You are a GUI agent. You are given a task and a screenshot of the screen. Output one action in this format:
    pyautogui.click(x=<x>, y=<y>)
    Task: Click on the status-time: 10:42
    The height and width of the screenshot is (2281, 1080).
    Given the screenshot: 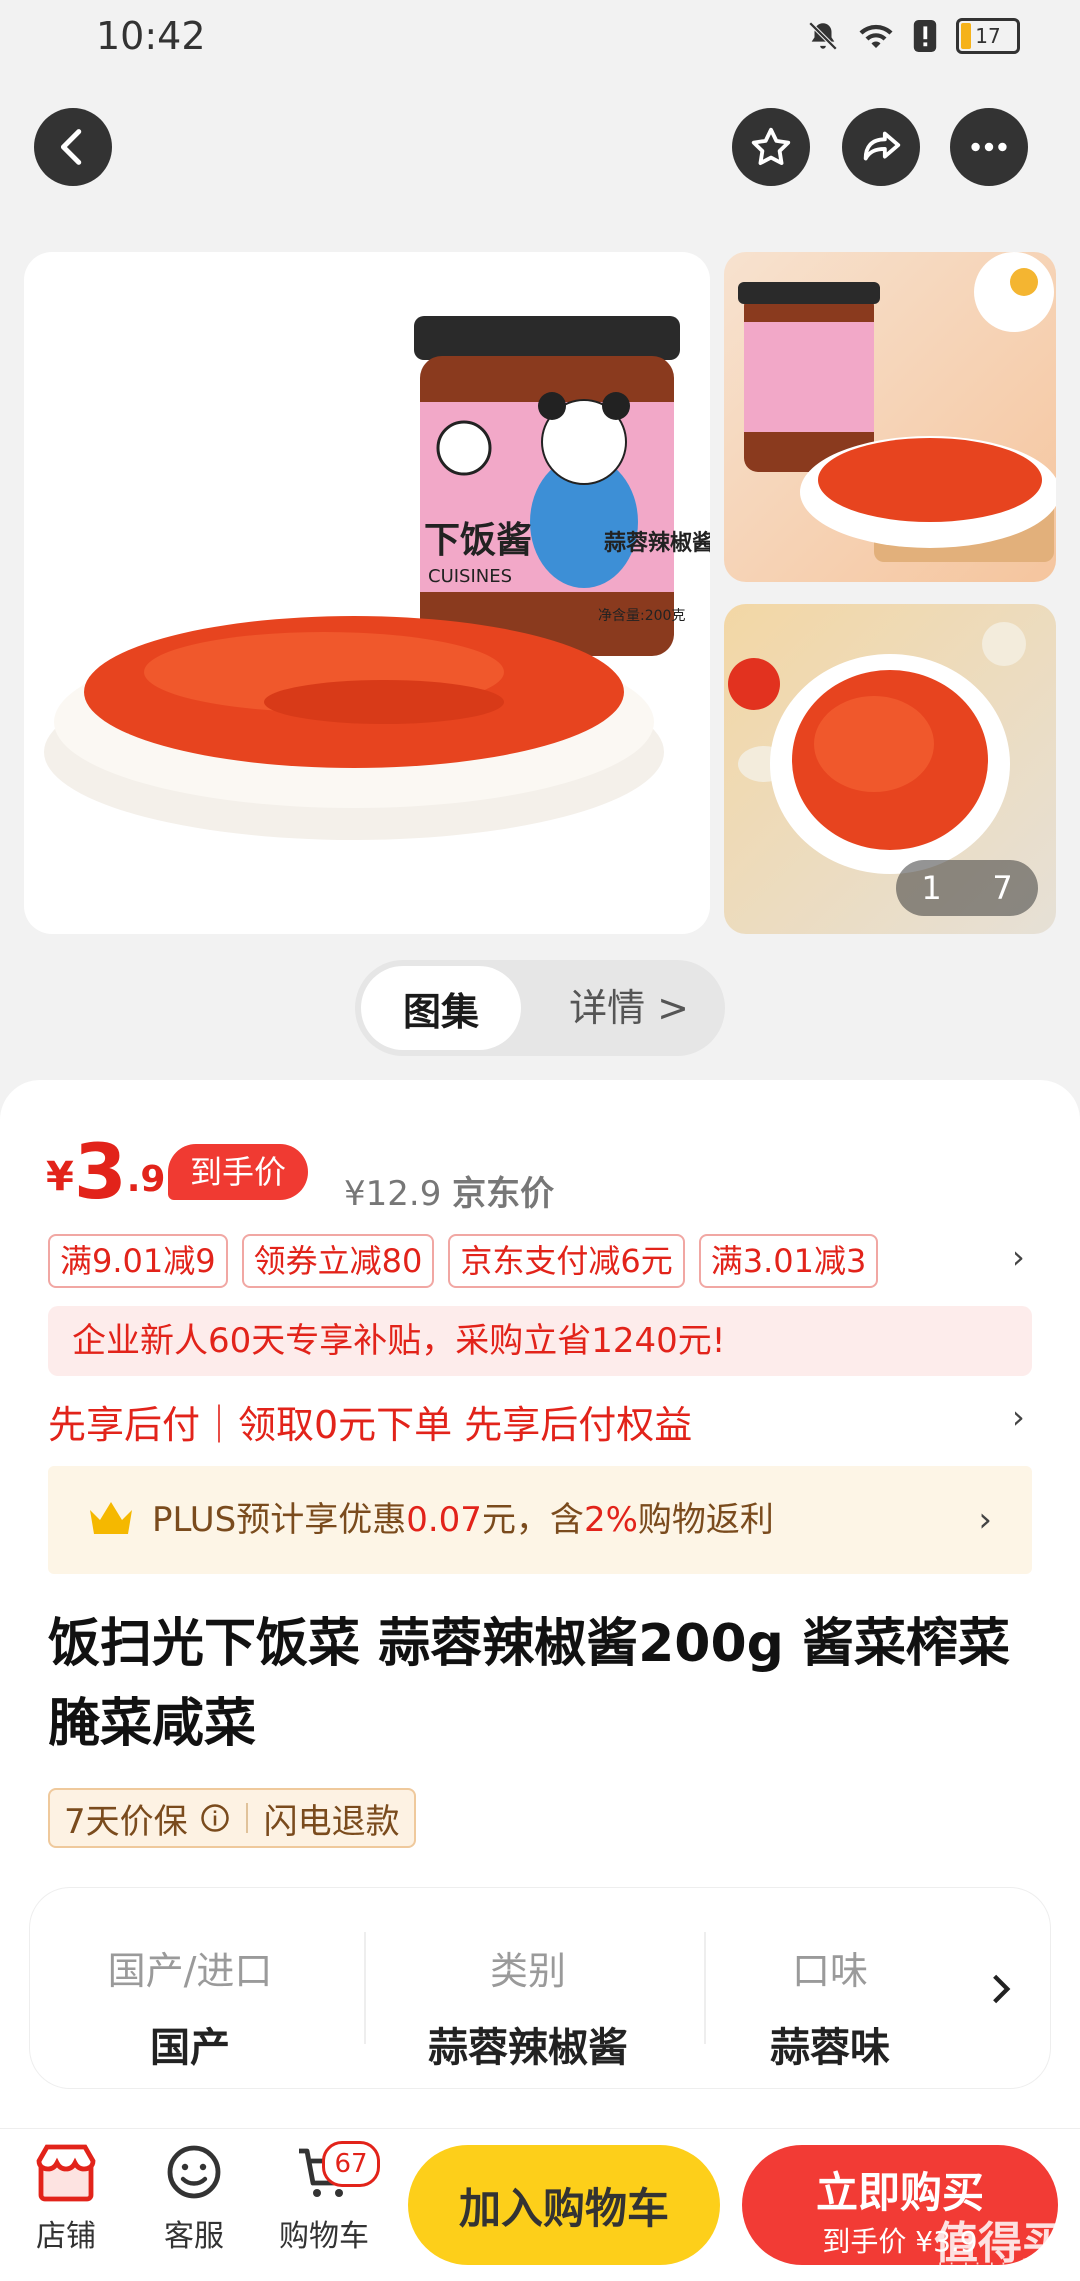 What is the action you would take?
    pyautogui.click(x=151, y=36)
    